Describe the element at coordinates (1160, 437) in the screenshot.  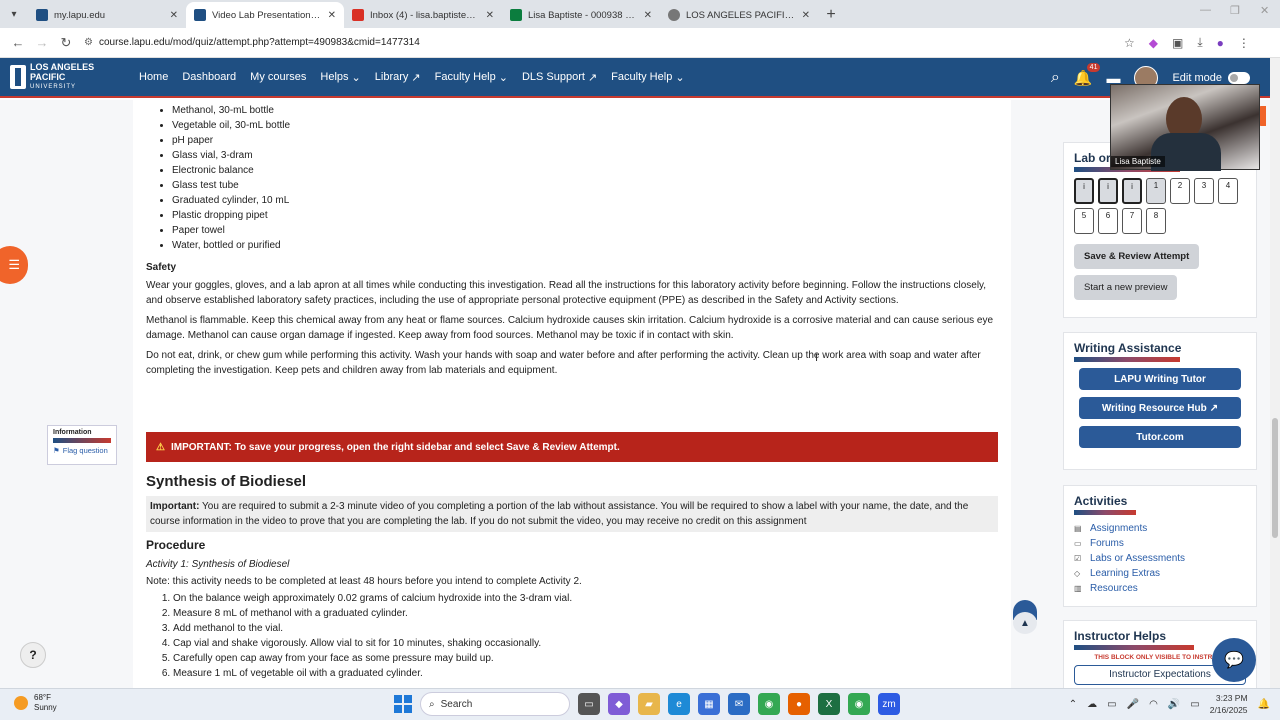
I see `tutor-com-button: Tutor.com` at that location.